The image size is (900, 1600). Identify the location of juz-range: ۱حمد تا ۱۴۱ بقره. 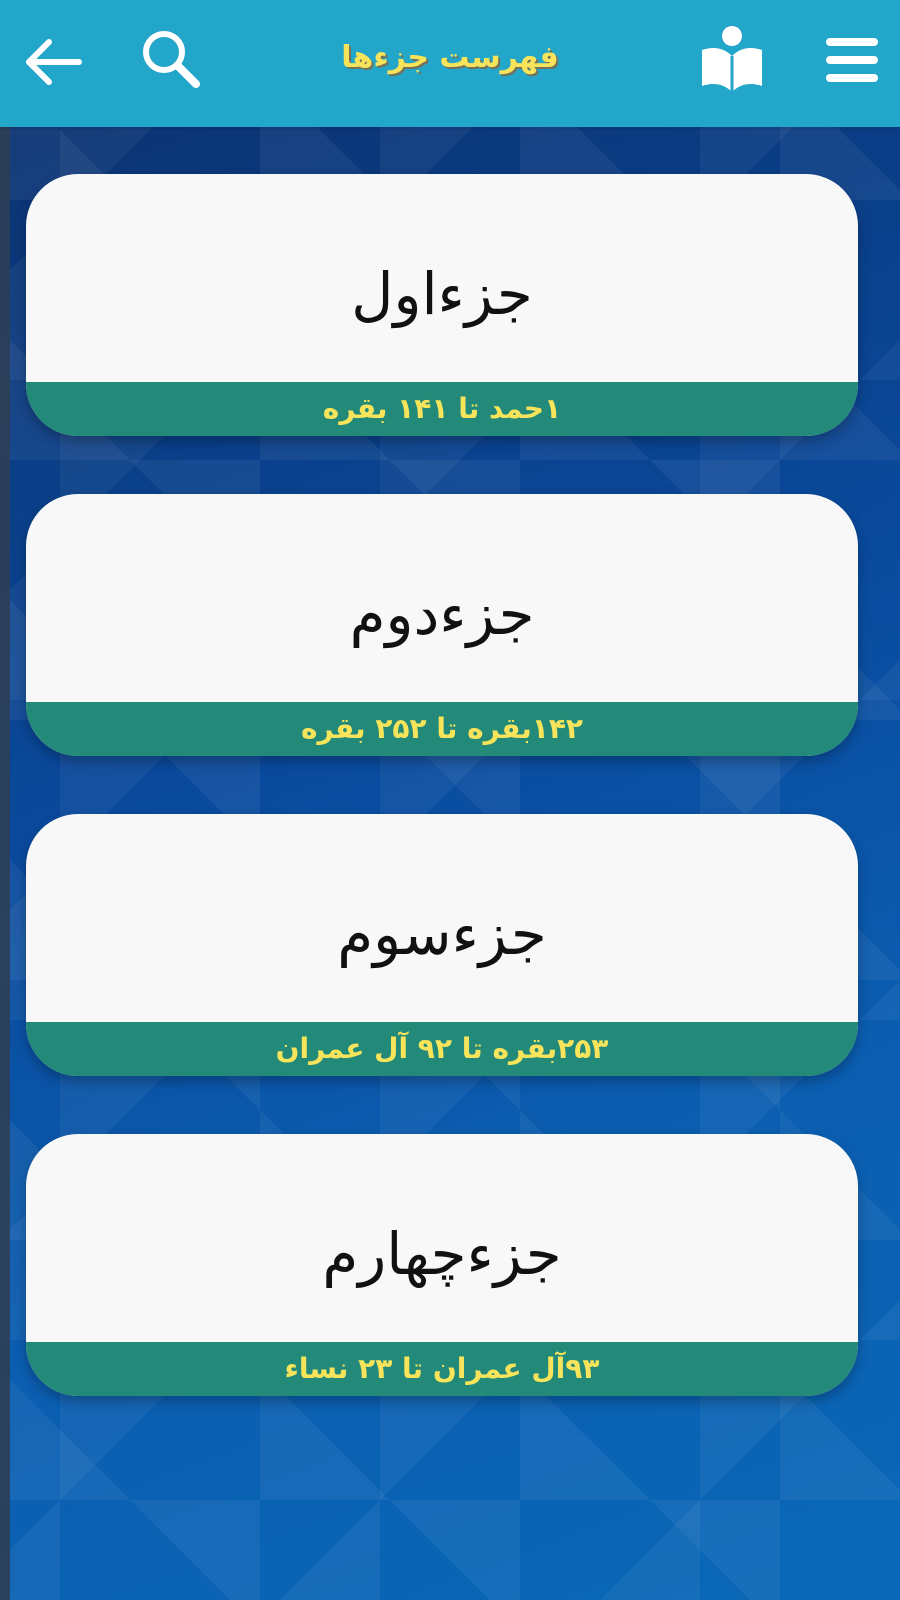
(442, 408).